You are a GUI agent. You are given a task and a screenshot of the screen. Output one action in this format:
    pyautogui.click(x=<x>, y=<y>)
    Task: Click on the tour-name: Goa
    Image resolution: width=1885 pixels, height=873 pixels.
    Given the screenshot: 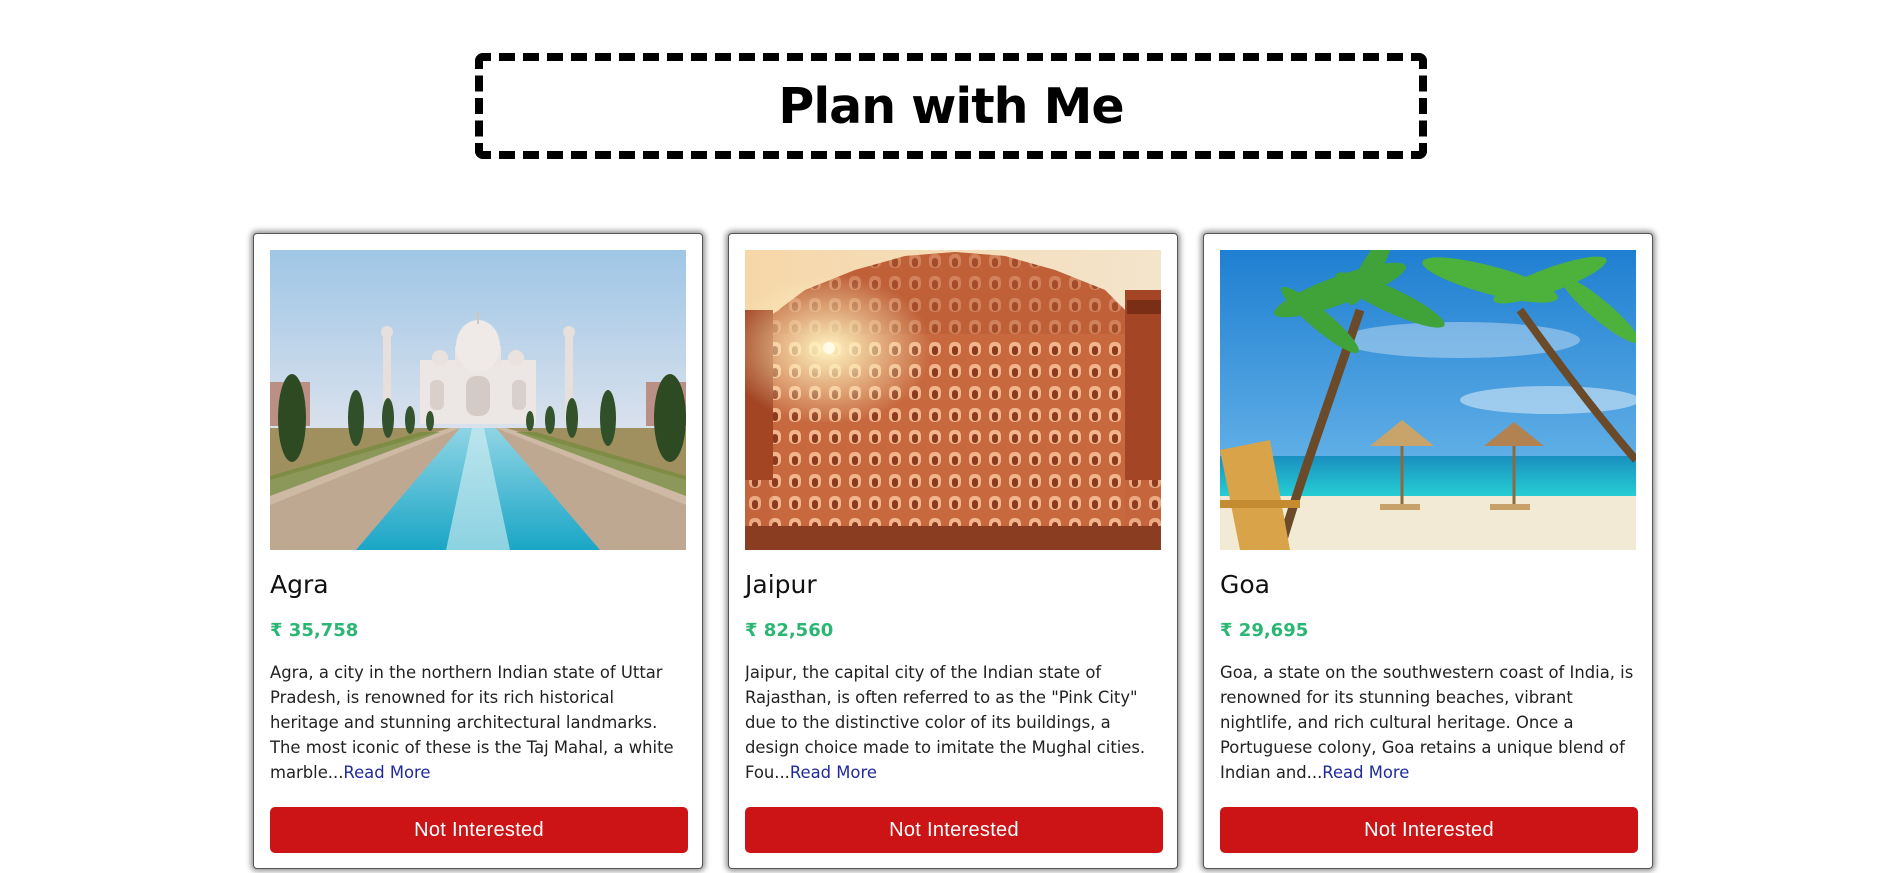 What is the action you would take?
    pyautogui.click(x=1245, y=584)
    